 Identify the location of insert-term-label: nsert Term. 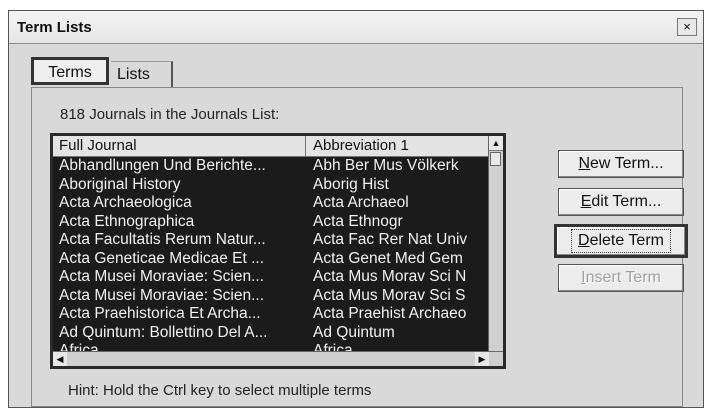
(623, 277).